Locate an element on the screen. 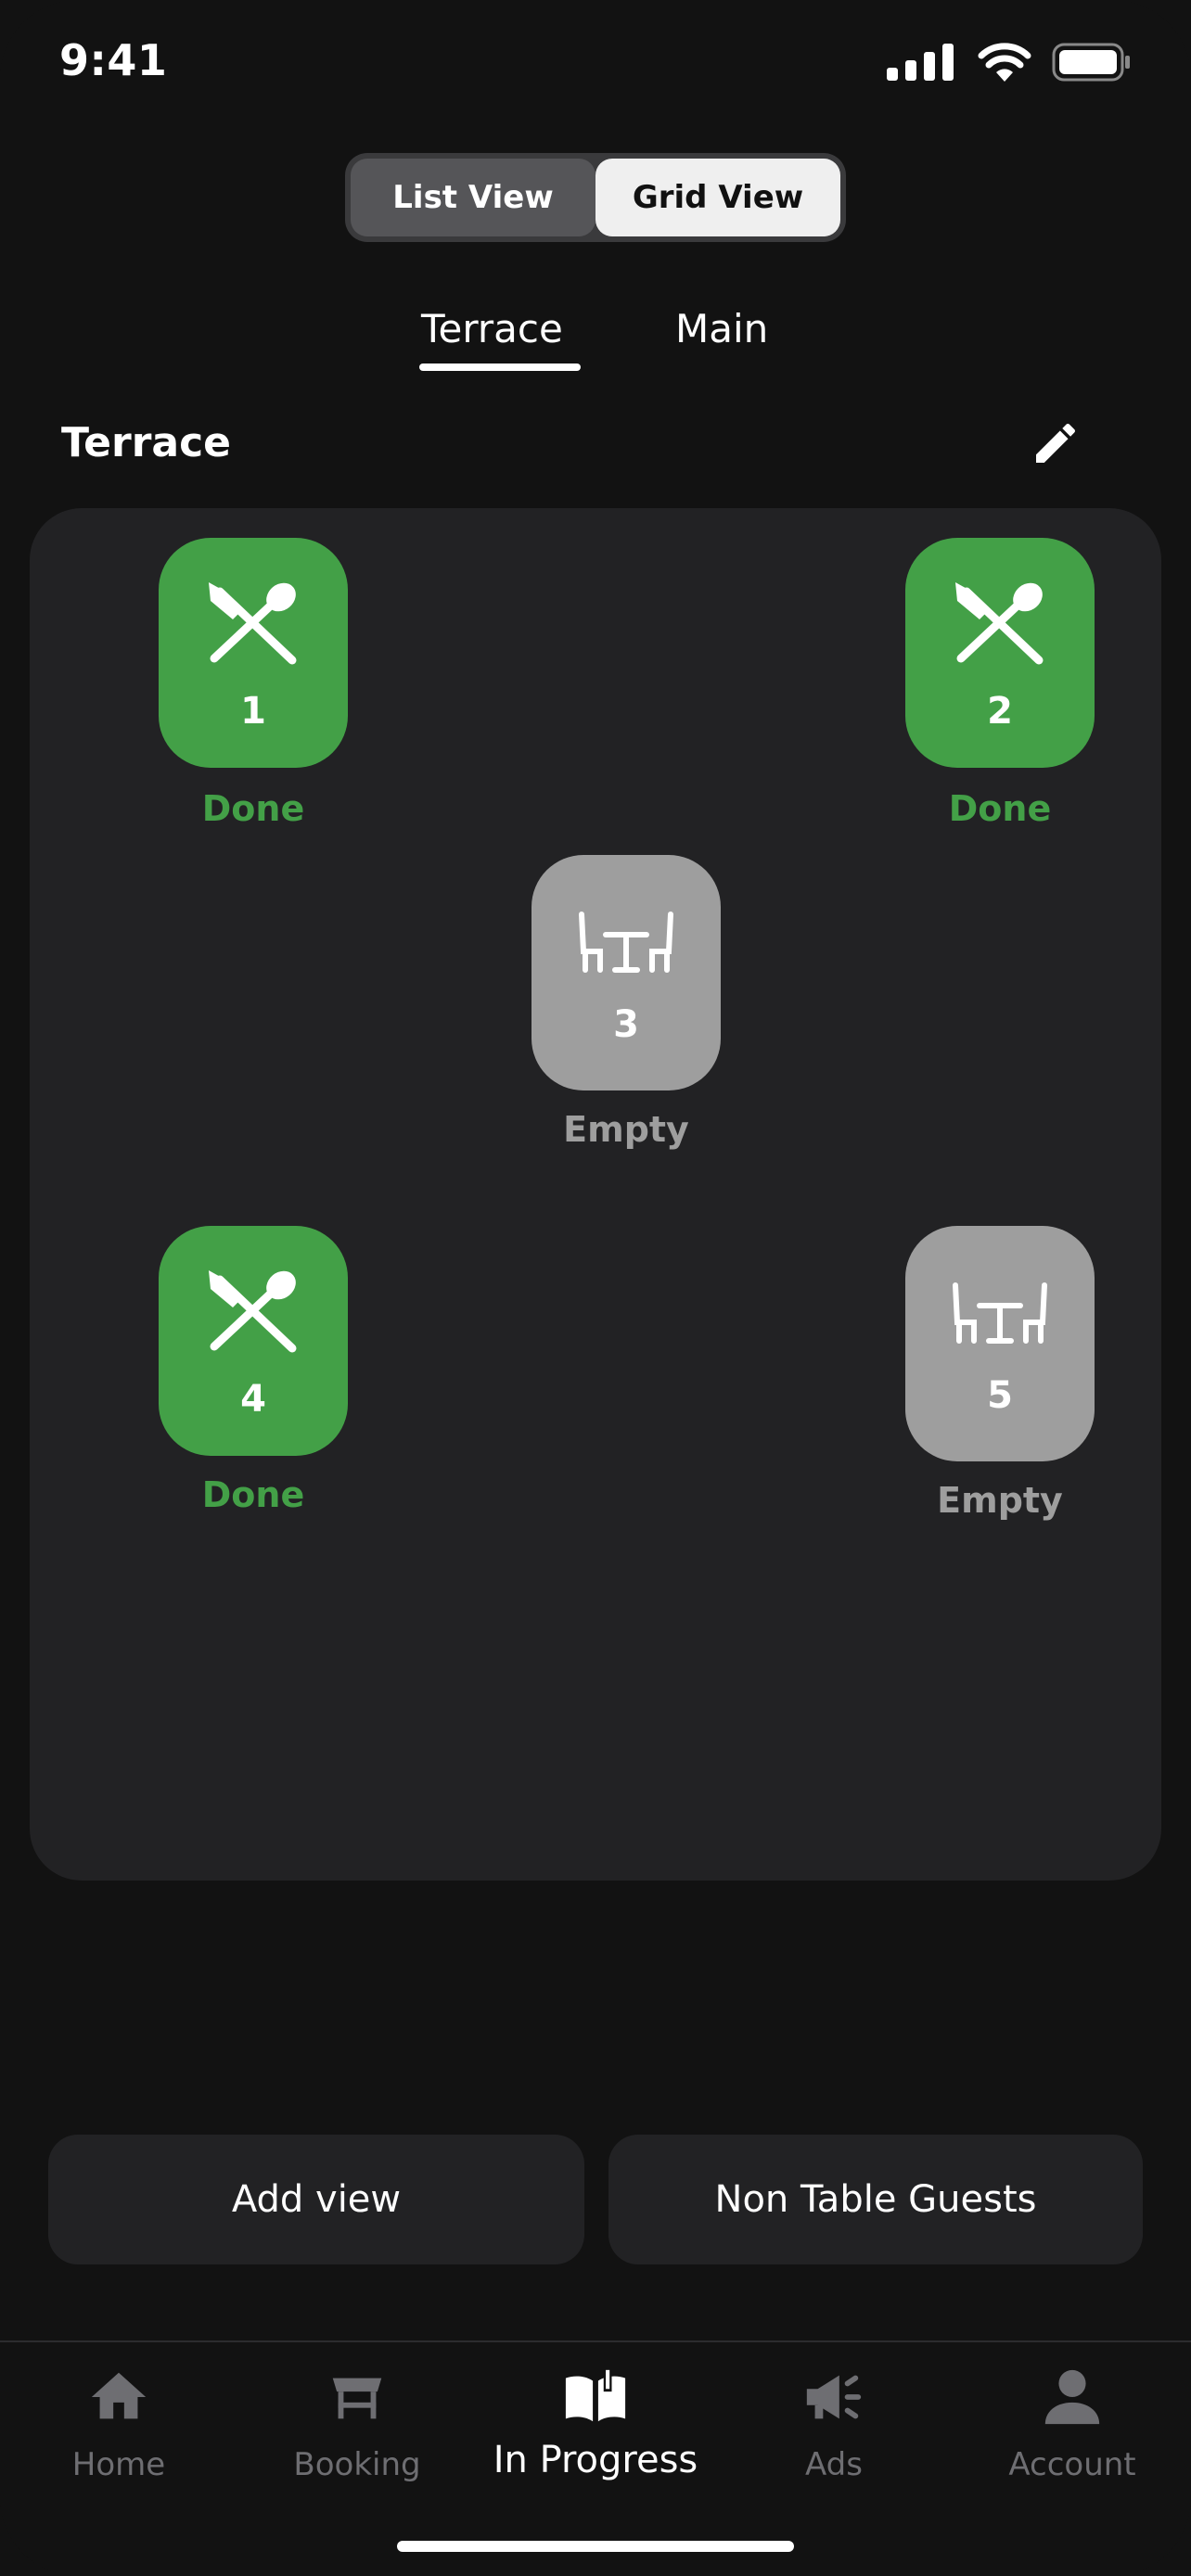 The width and height of the screenshot is (1191, 2576). table-3: 3 is located at coordinates (626, 972).